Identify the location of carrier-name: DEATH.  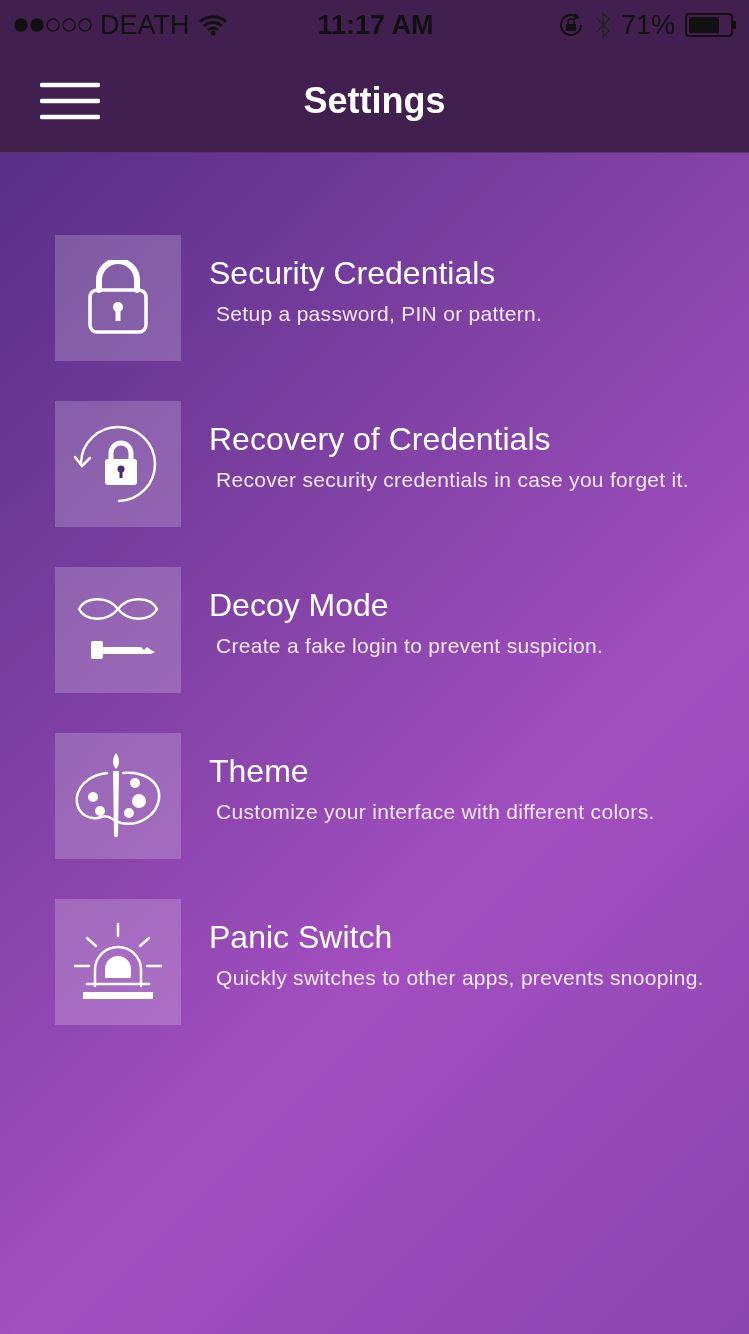
(145, 25).